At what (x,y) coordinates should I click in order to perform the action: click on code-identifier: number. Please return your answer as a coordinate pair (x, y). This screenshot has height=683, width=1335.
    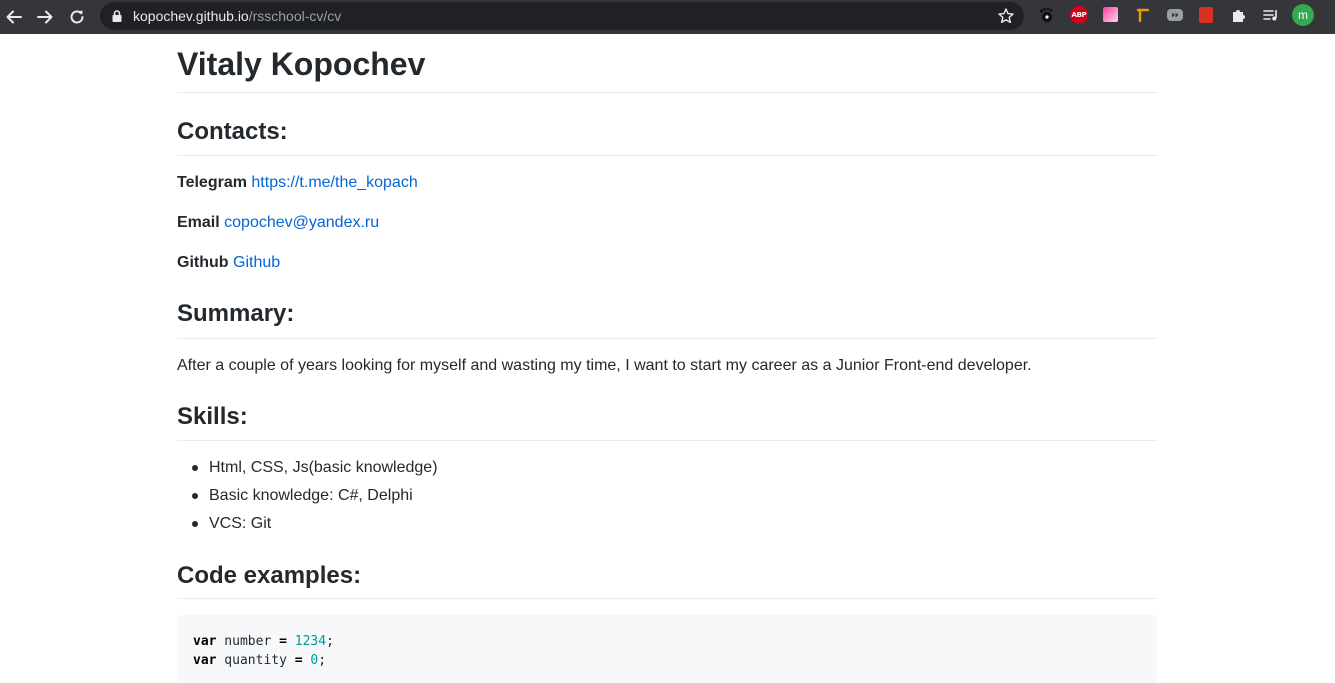
    Looking at the image, I should click on (248, 641).